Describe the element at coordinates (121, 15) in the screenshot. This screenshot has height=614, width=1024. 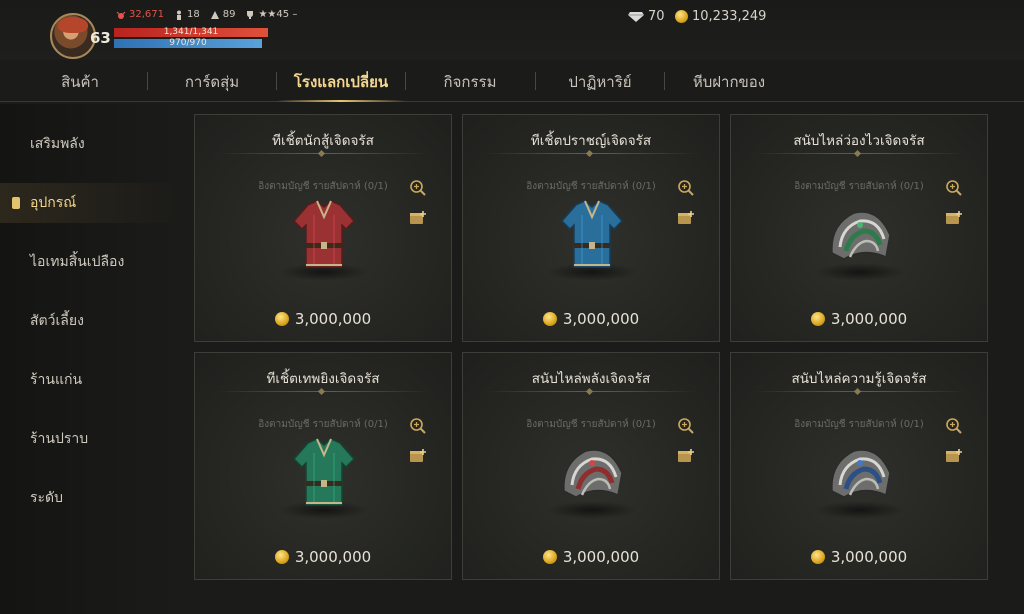
I see `crab-icon` at that location.